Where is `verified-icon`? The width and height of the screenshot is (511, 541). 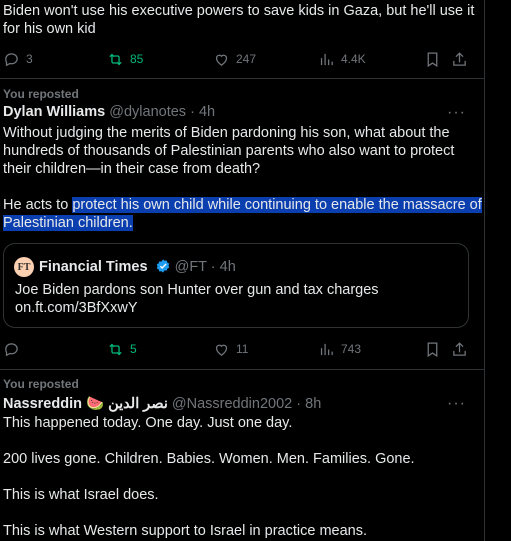
verified-icon is located at coordinates (162, 266).